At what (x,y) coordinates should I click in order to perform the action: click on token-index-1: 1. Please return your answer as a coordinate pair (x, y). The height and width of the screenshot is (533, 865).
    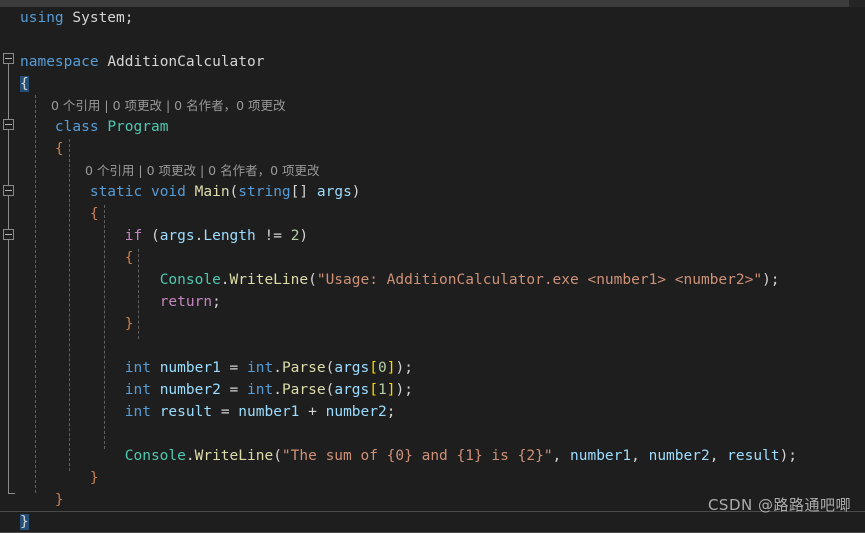
    Looking at the image, I should click on (382, 390).